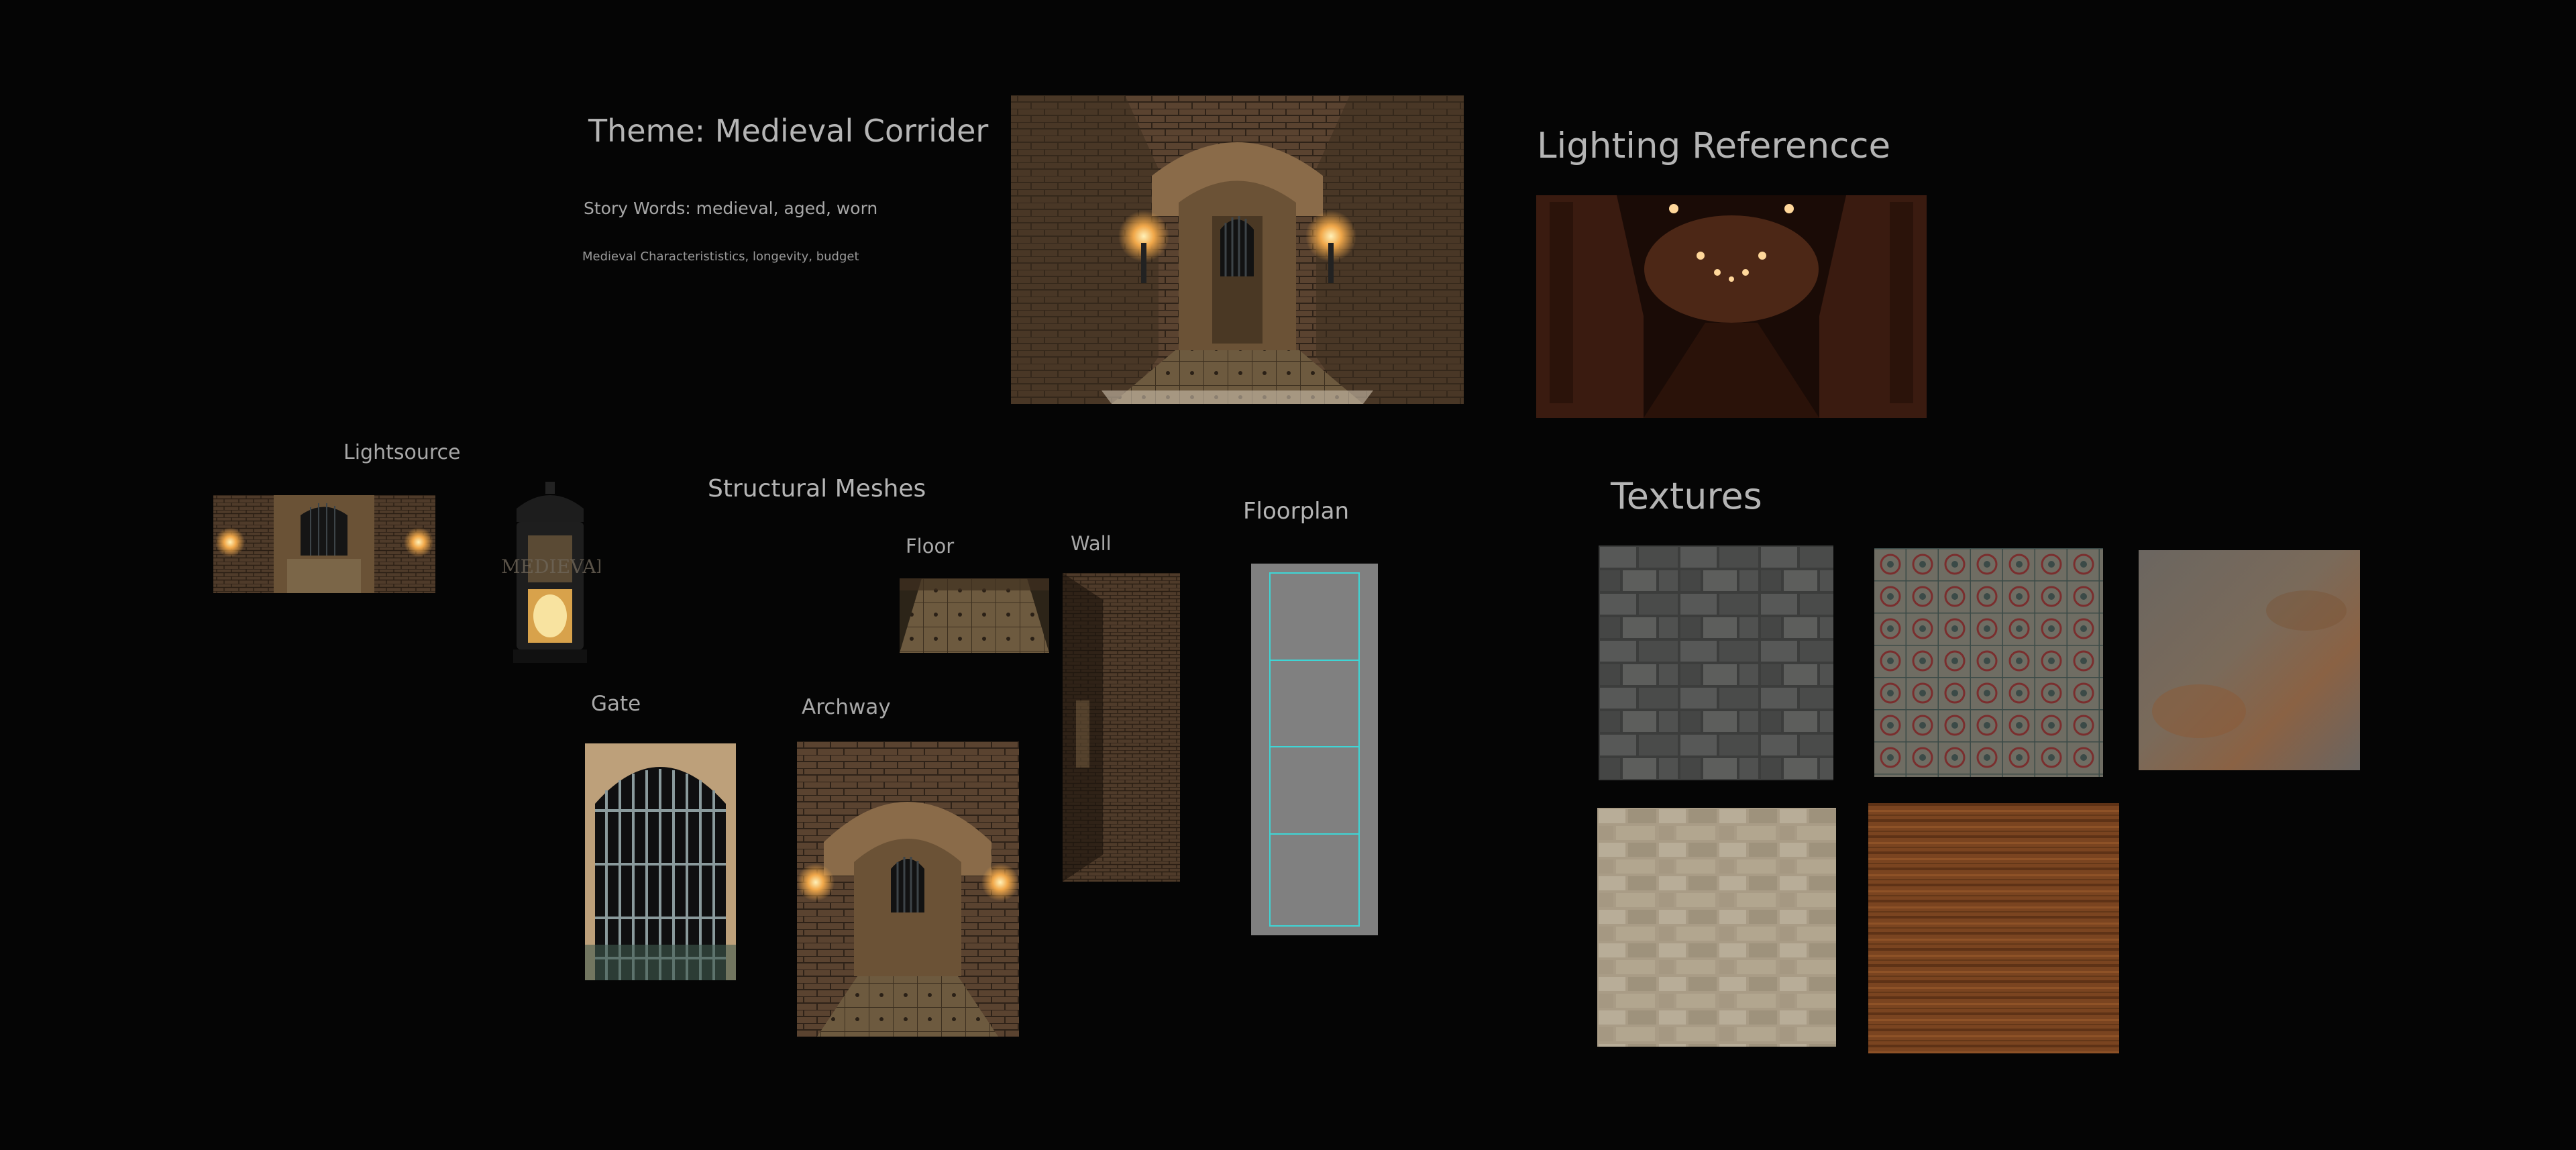 Image resolution: width=2576 pixels, height=1150 pixels. What do you see at coordinates (402, 453) in the screenshot?
I see `lightsource-label: Lightsource` at bounding box center [402, 453].